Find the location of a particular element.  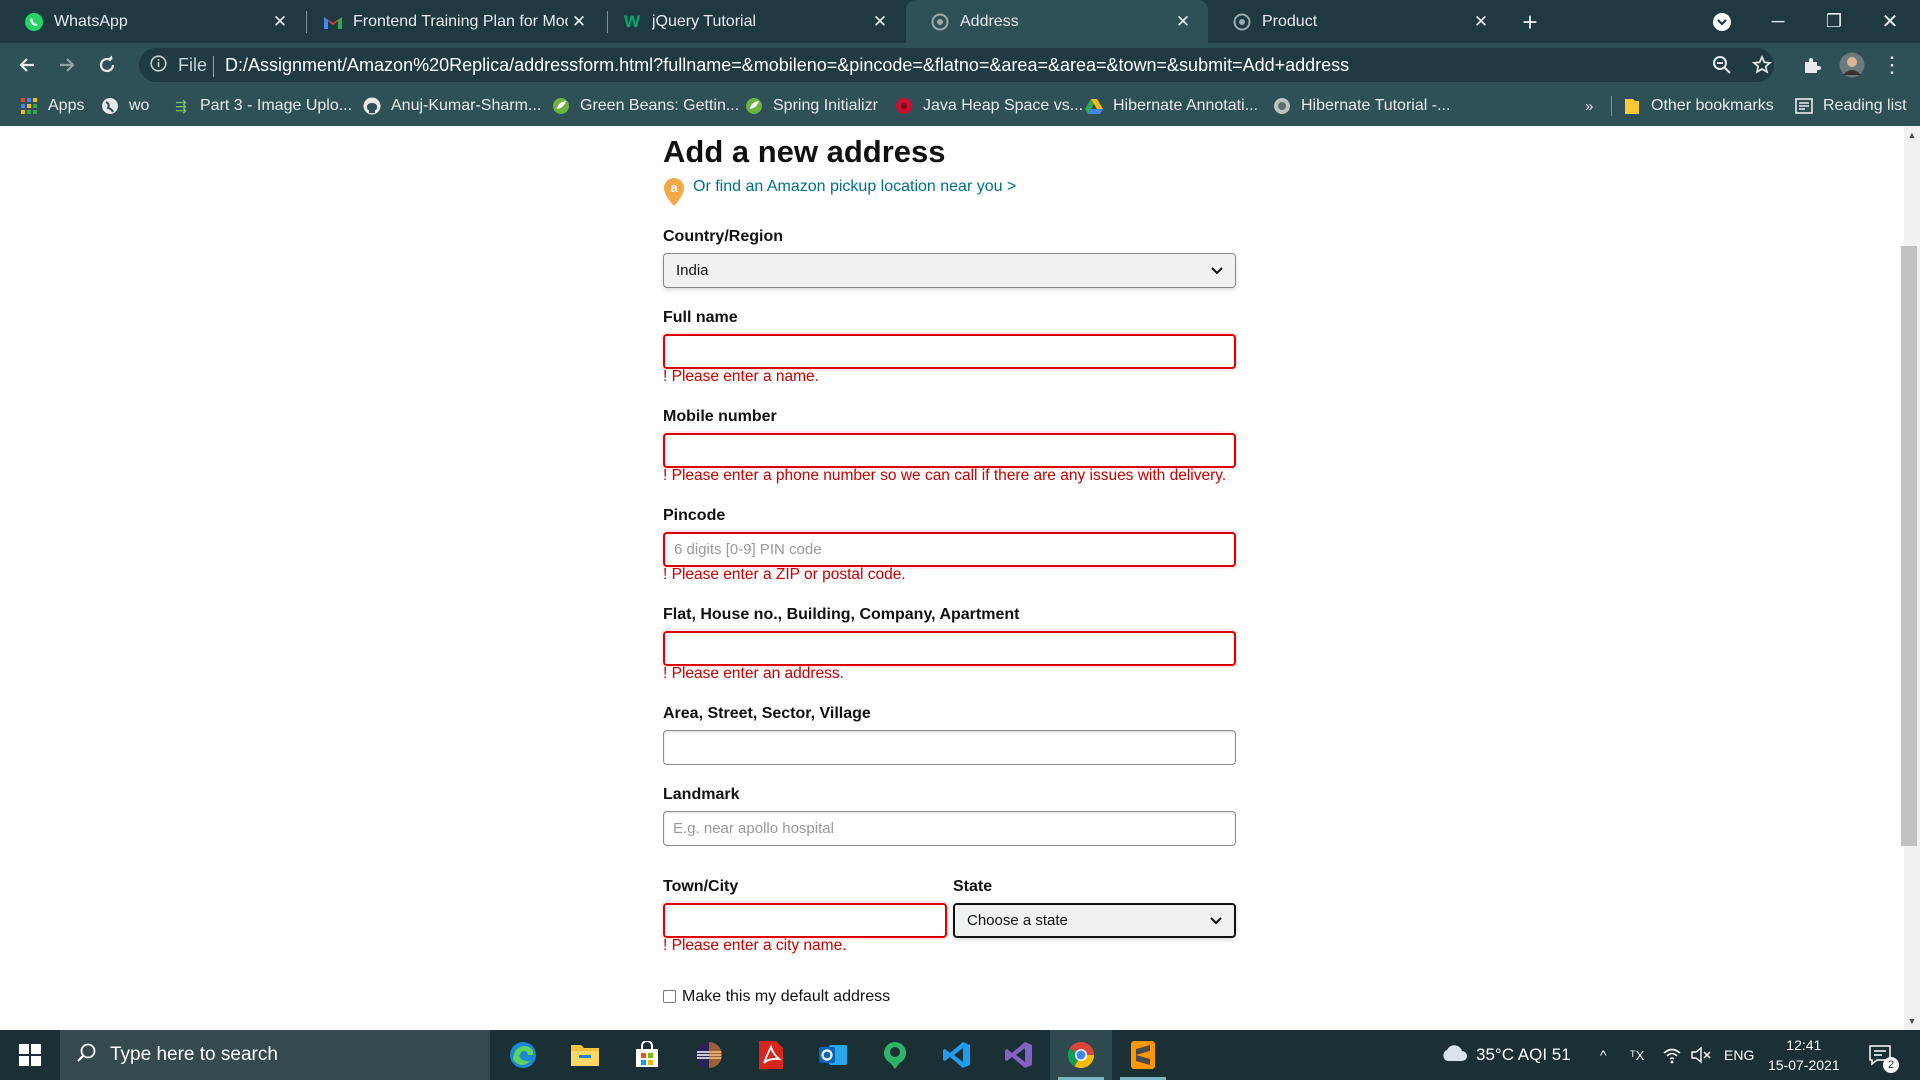

avatar-icon is located at coordinates (1852, 65).